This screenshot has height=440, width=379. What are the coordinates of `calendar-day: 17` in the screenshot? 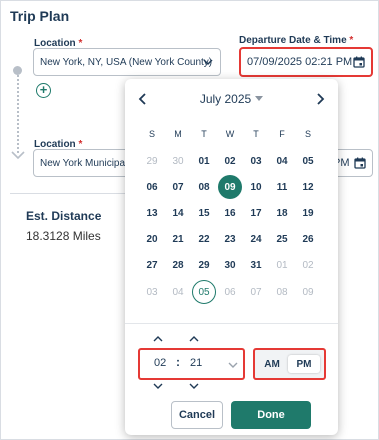 It's located at (256, 213).